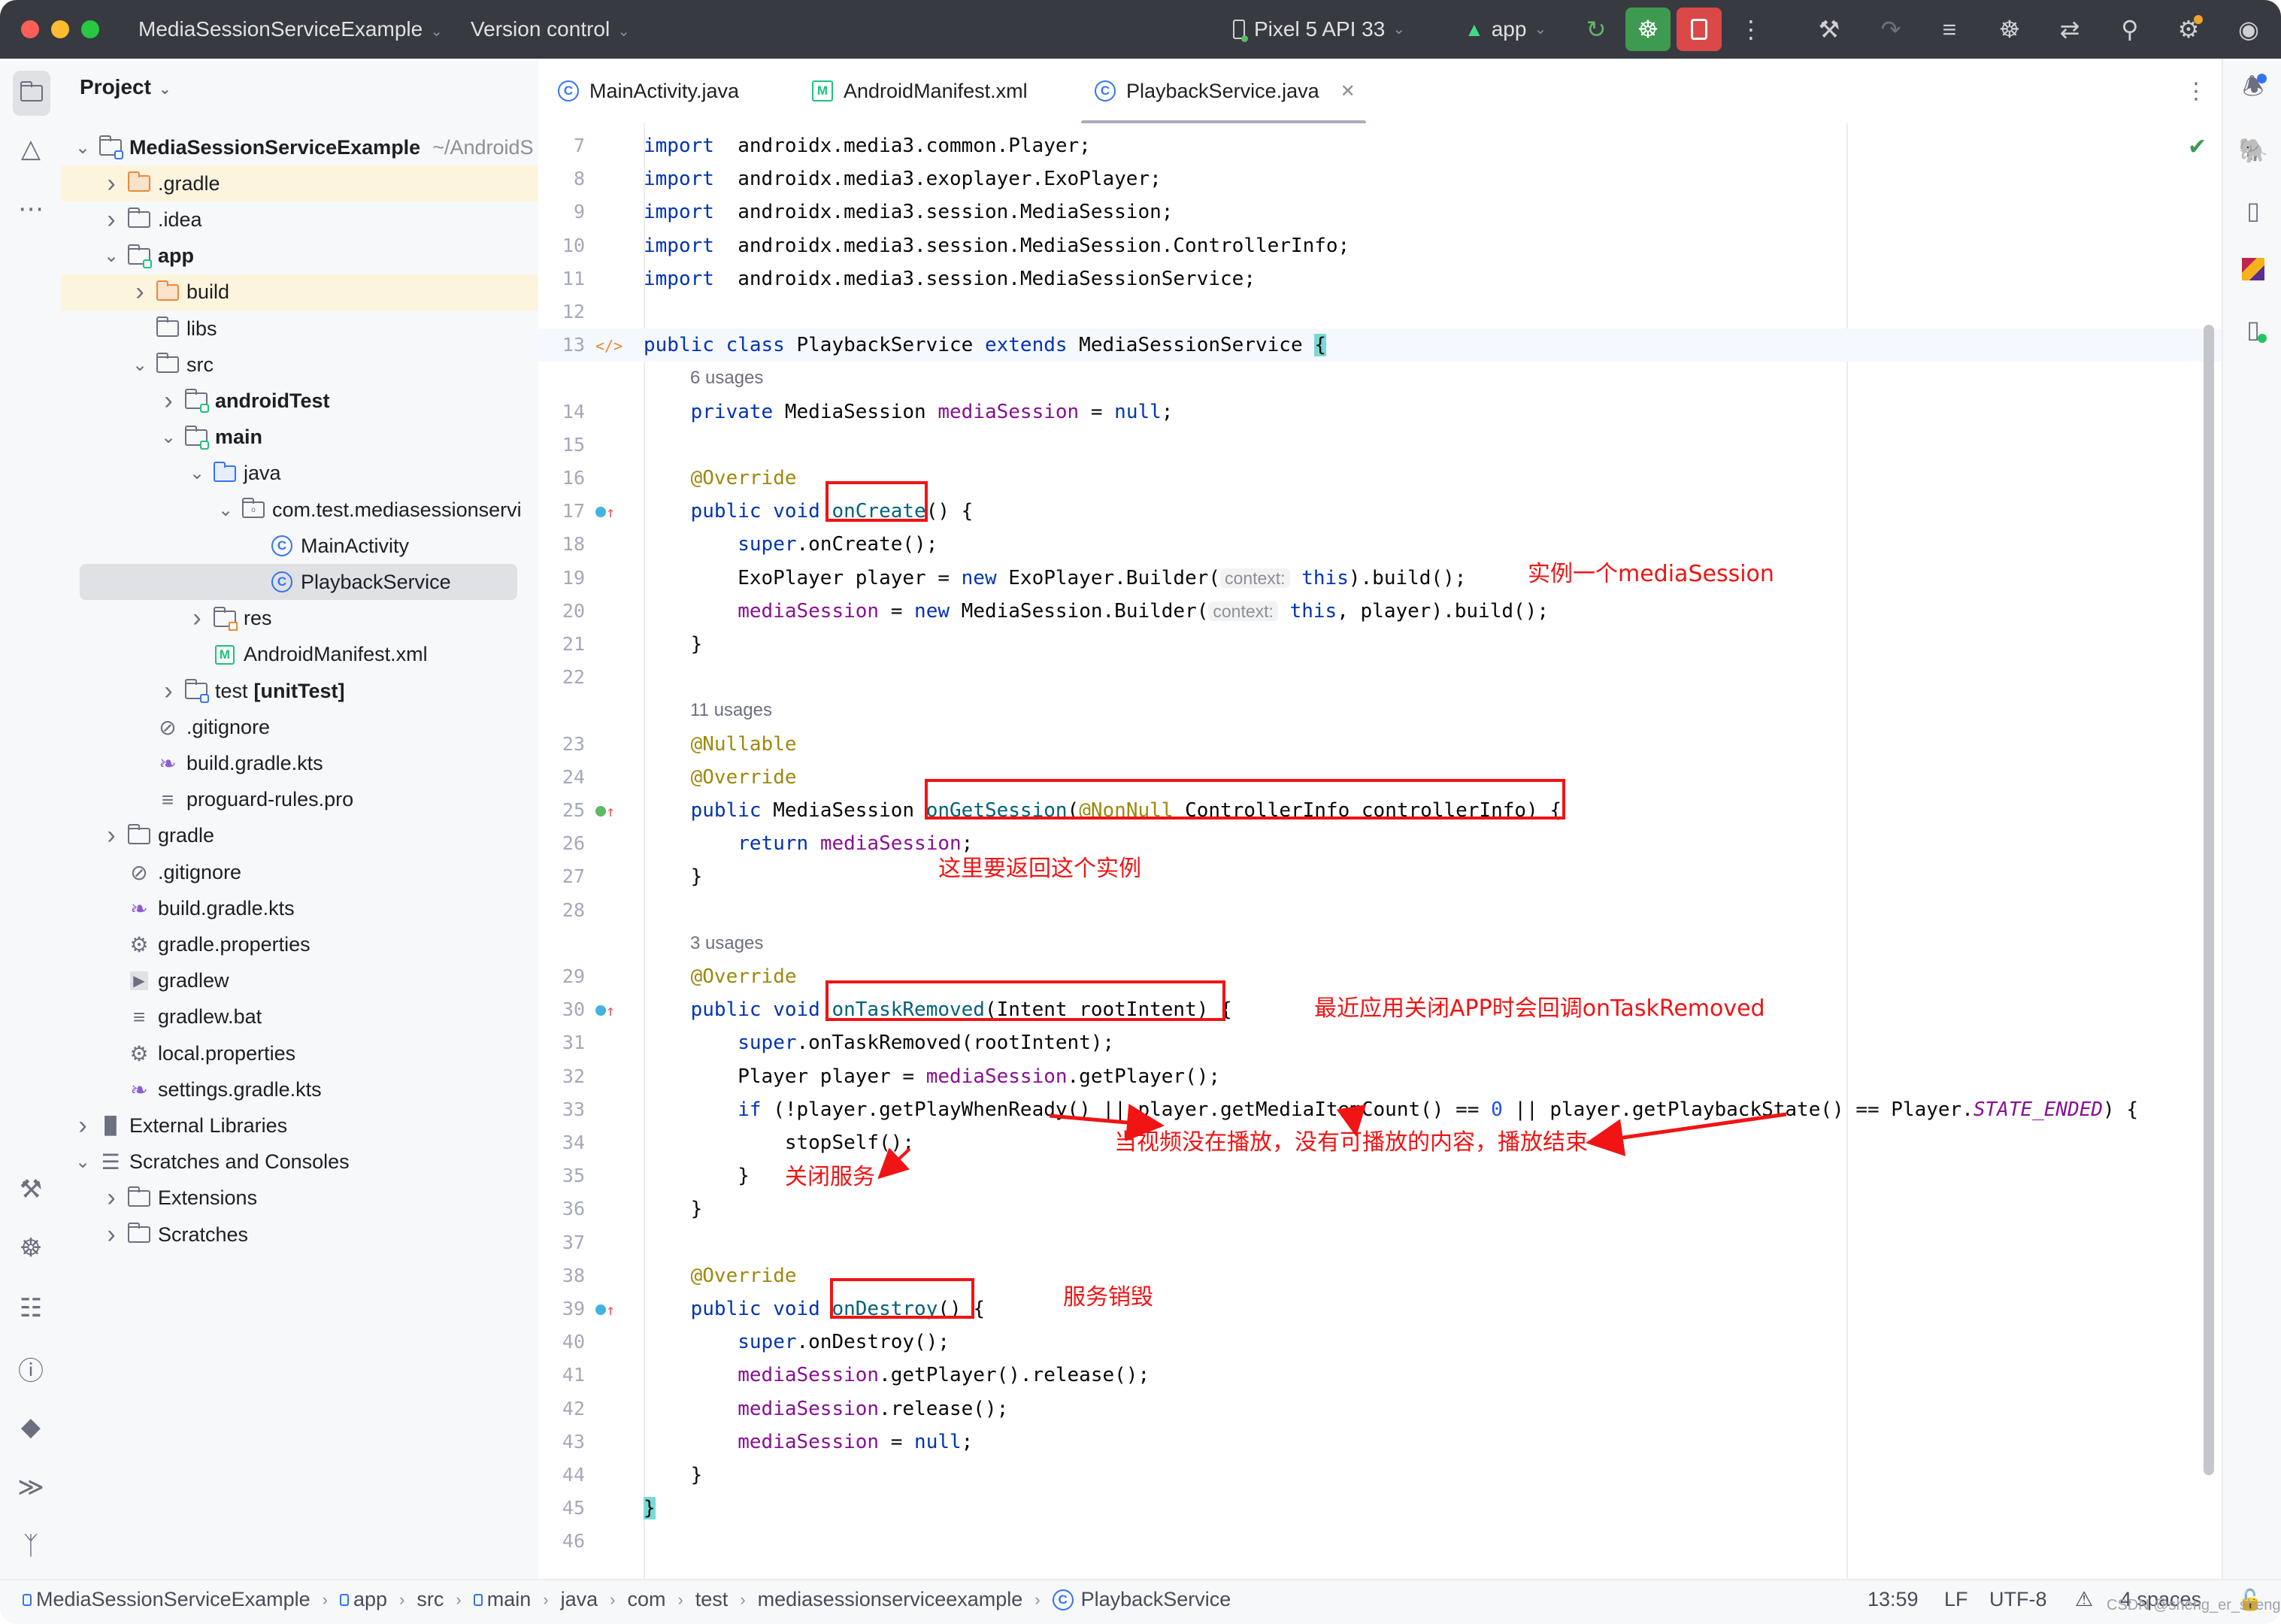  Describe the element at coordinates (502, 1600) in the screenshot. I see `breadcrumb-item: main` at that location.